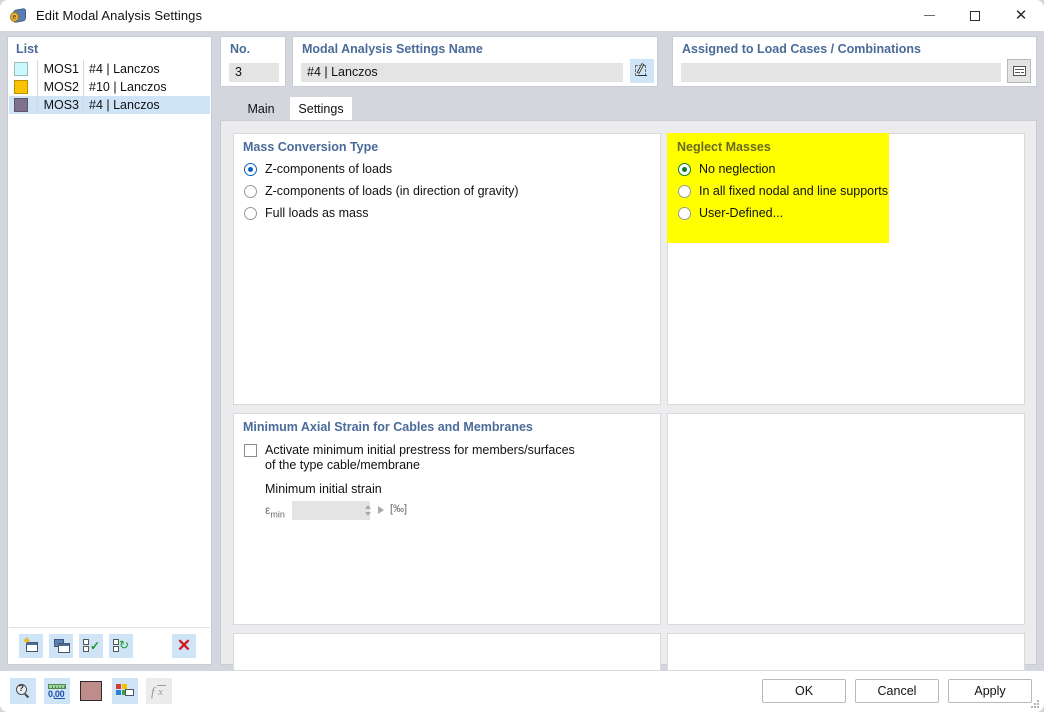  What do you see at coordinates (804, 691) in the screenshot?
I see `ok-button: OK` at bounding box center [804, 691].